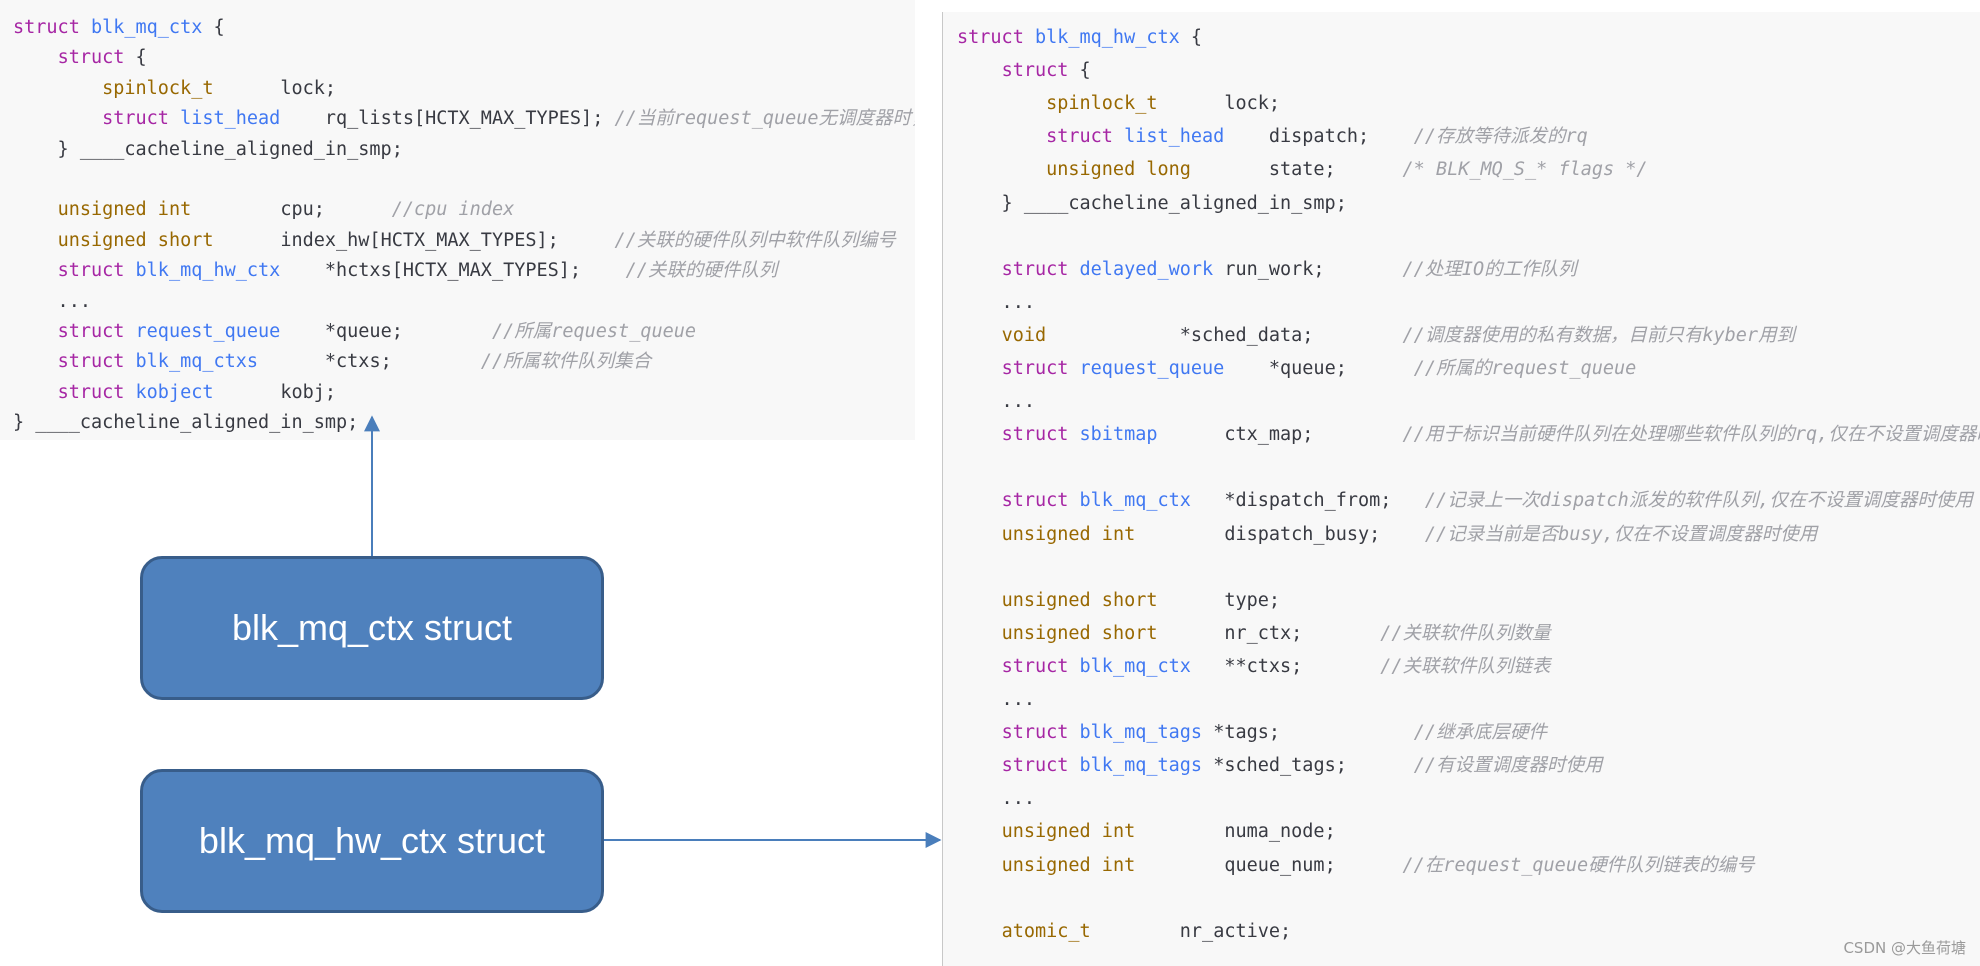  Describe the element at coordinates (1904, 948) in the screenshot. I see `watermark: CSDN @大鱼荷塘` at that location.